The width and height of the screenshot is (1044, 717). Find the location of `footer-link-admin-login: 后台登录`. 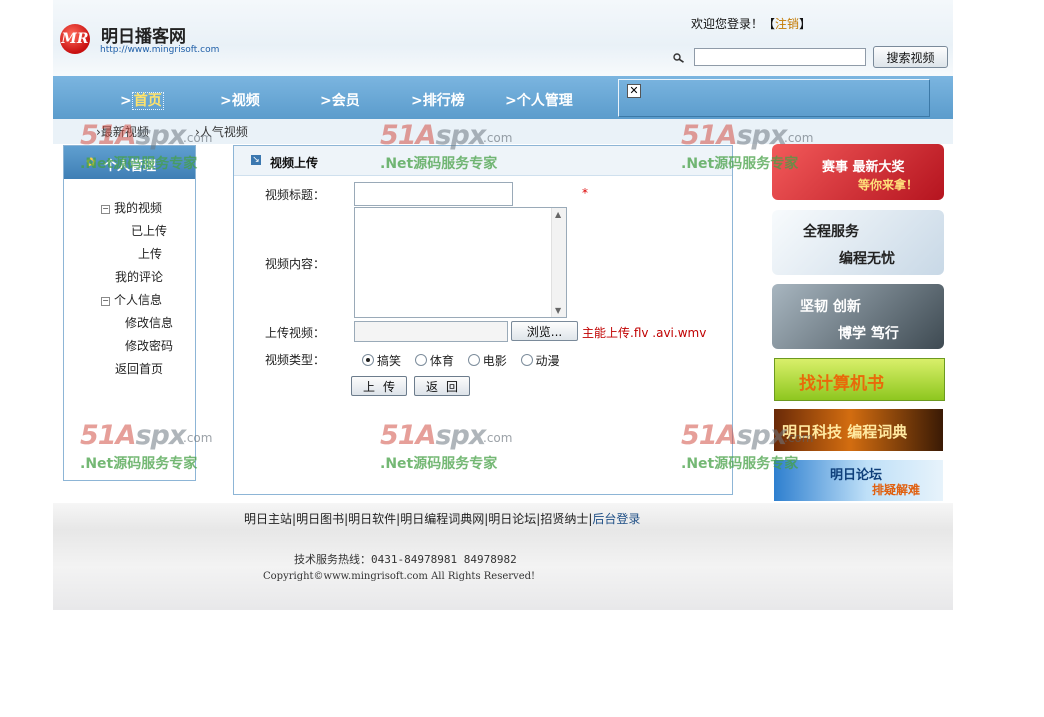

footer-link-admin-login: 后台登录 is located at coordinates (616, 519).